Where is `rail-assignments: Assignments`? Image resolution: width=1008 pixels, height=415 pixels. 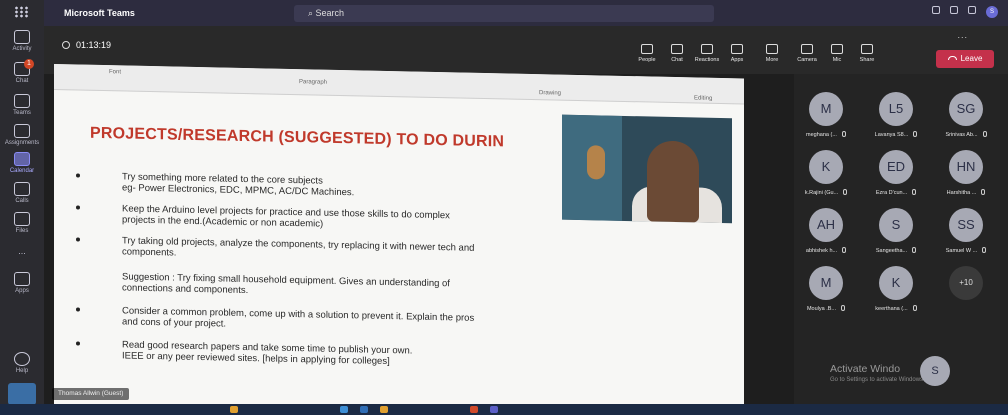
rail-assignments: Assignments is located at coordinates (22, 135).